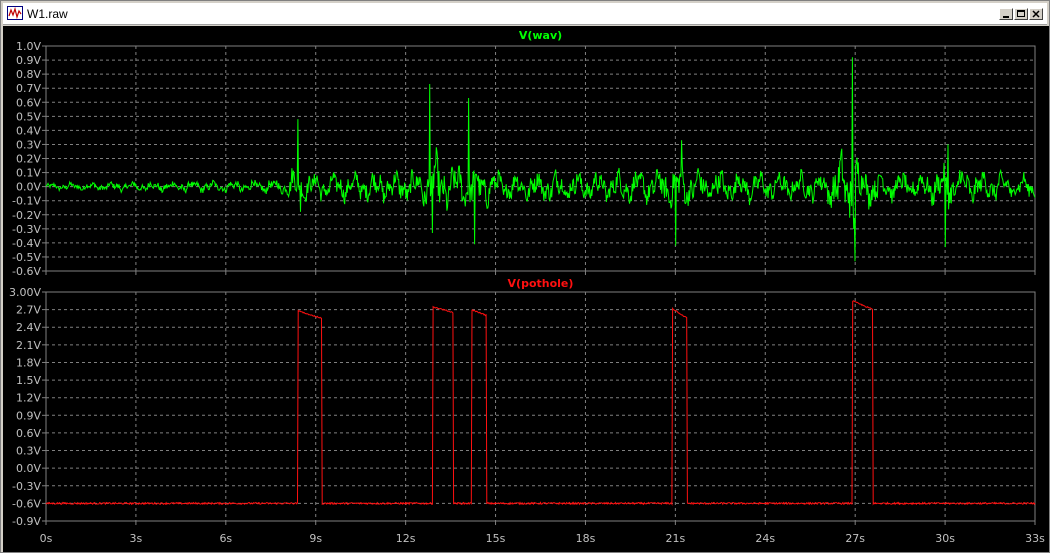  I want to click on y-tick-label: 3.00V, so click(25, 292).